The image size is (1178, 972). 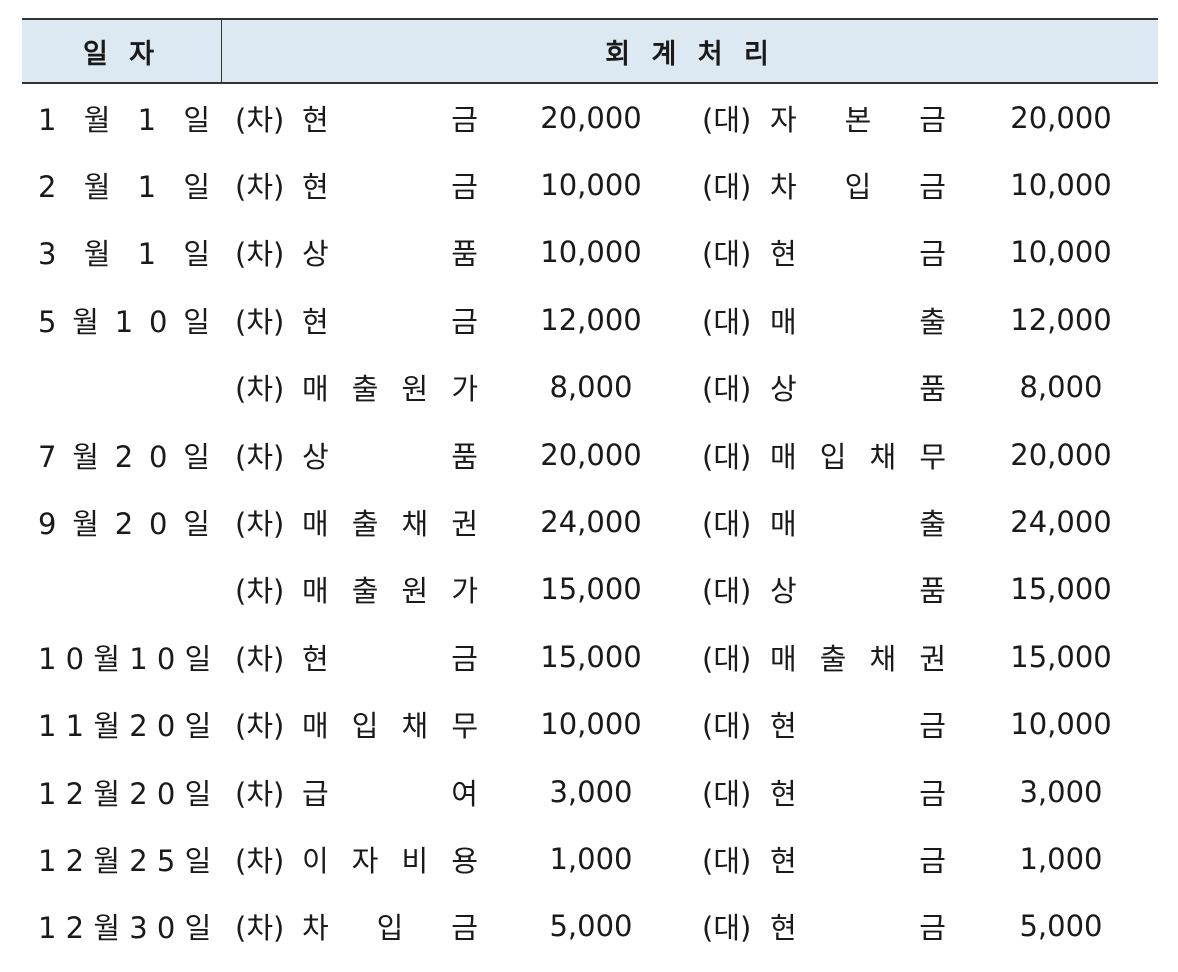 What do you see at coordinates (125, 726) in the screenshot?
I see `entry-date: 1 1 월 2 0 일` at bounding box center [125, 726].